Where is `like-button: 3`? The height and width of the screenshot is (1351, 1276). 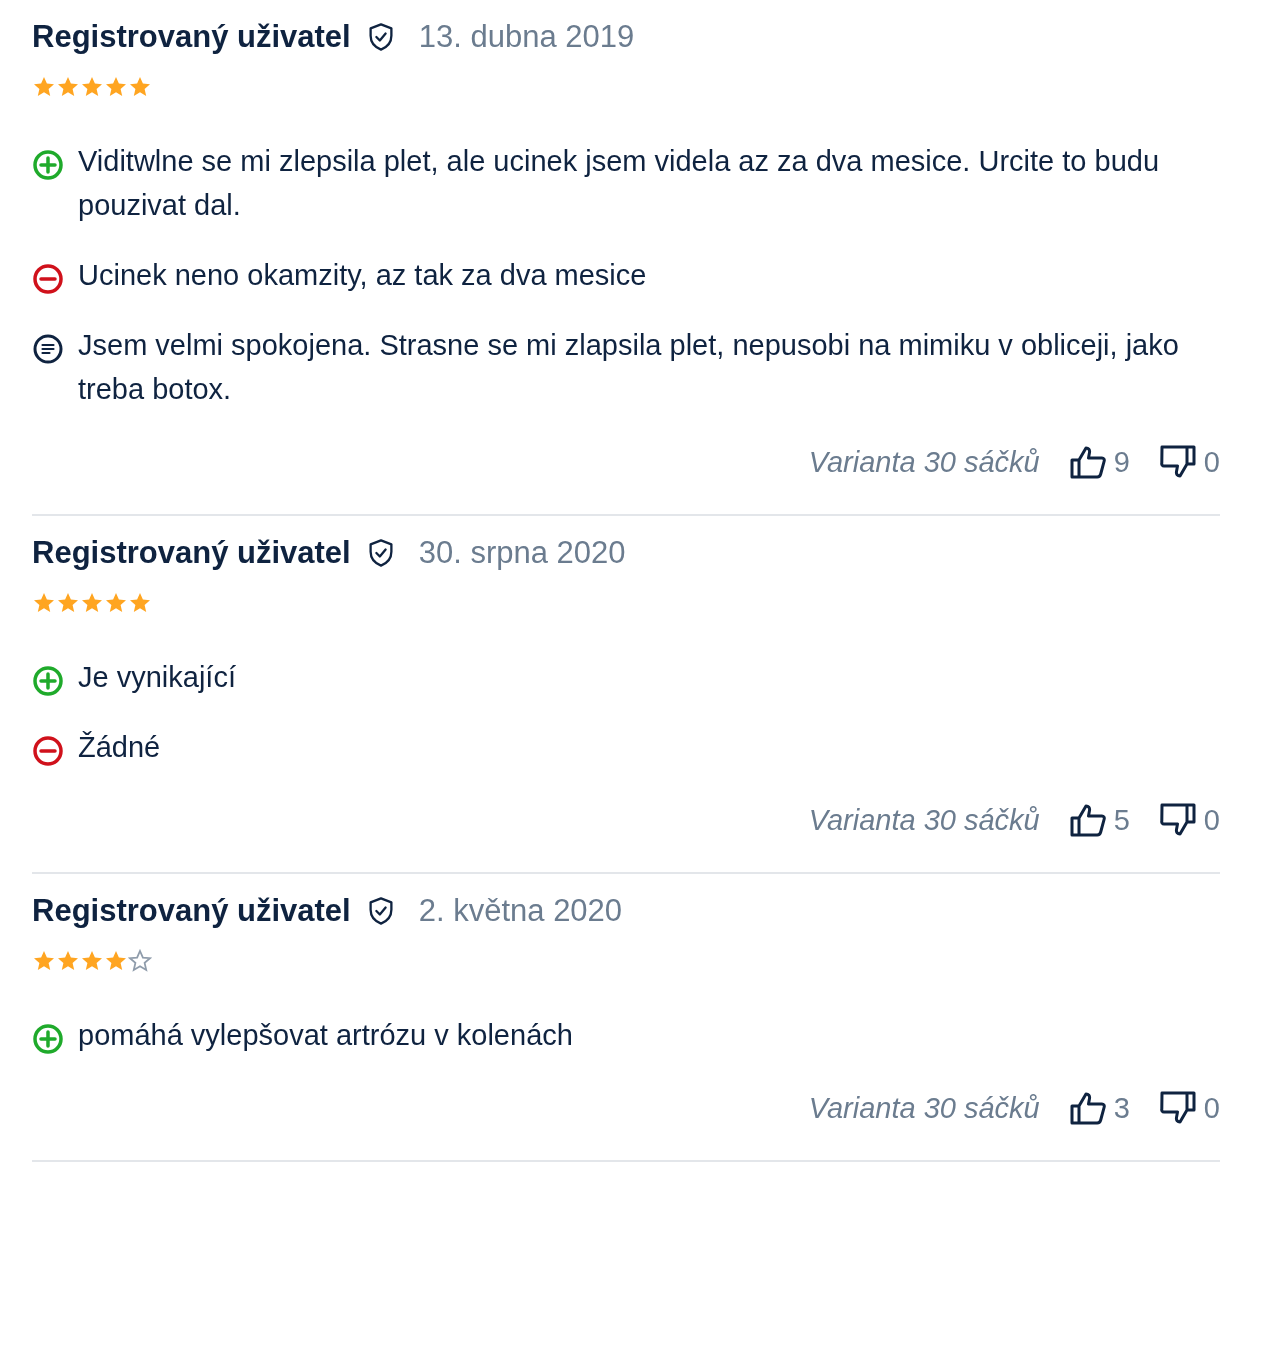 like-button: 3 is located at coordinates (1099, 1108).